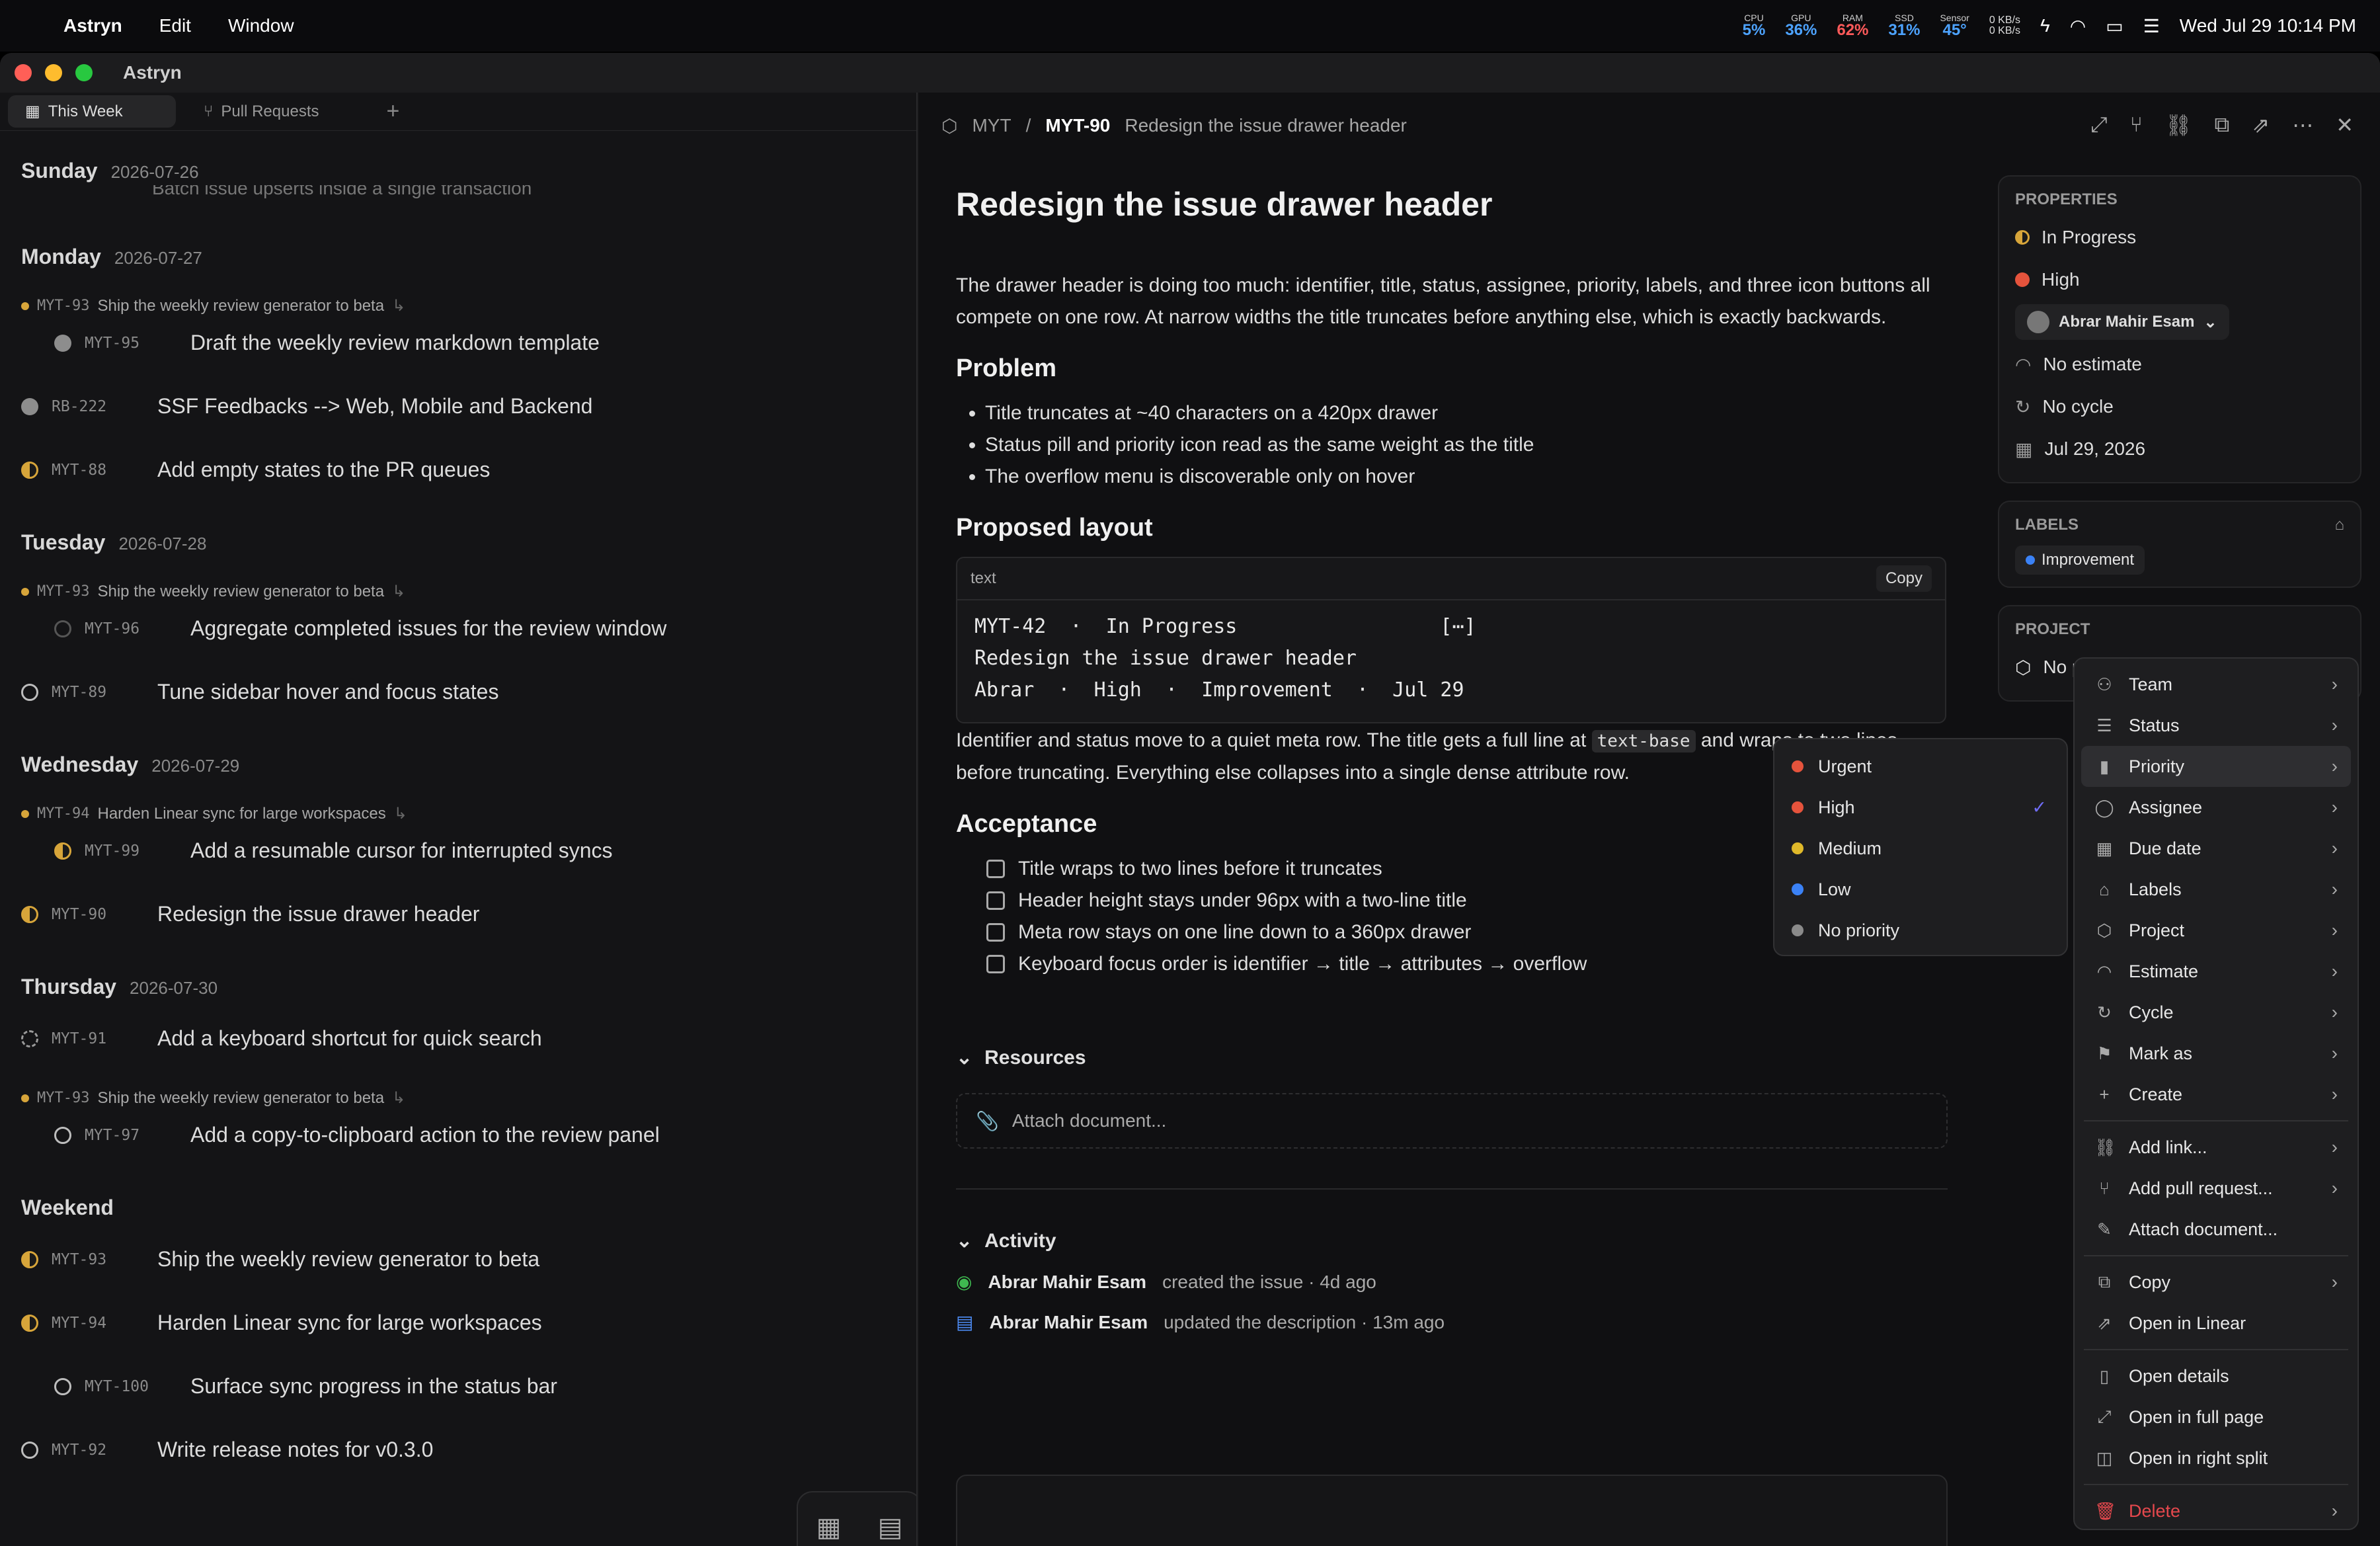 Image resolution: width=2380 pixels, height=1546 pixels. Describe the element at coordinates (2216, 1012) in the screenshot. I see `menu-item-cycle: ↻ Cycle ›` at that location.